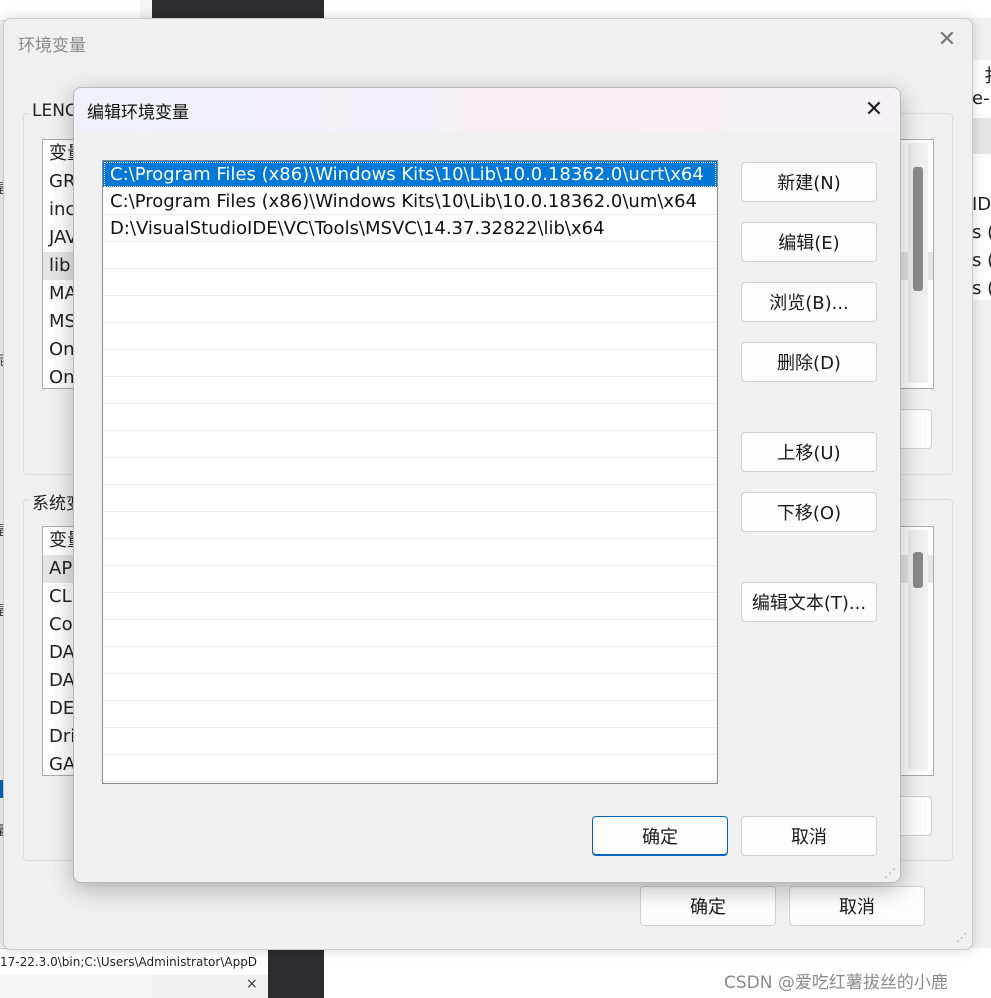  I want to click on system-variables-button-partial, so click(915, 816).